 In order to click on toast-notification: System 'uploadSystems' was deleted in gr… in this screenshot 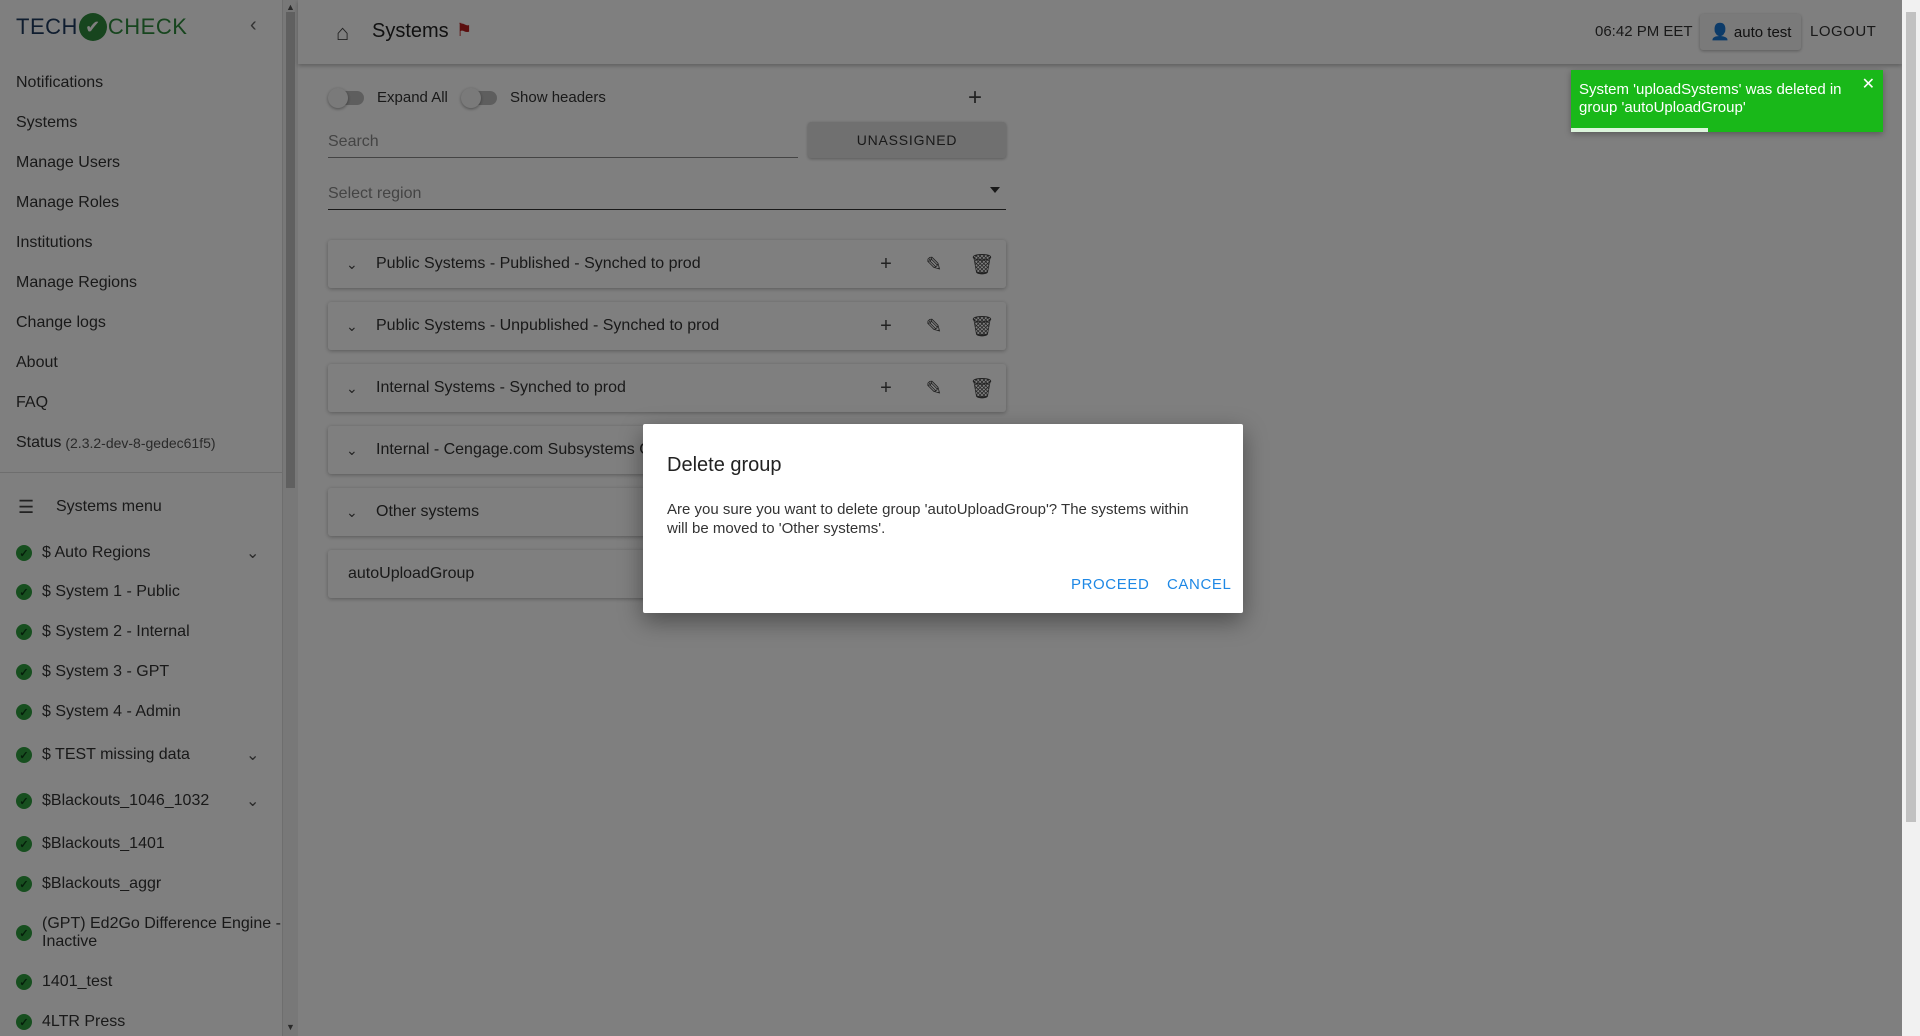, I will do `click(1727, 101)`.